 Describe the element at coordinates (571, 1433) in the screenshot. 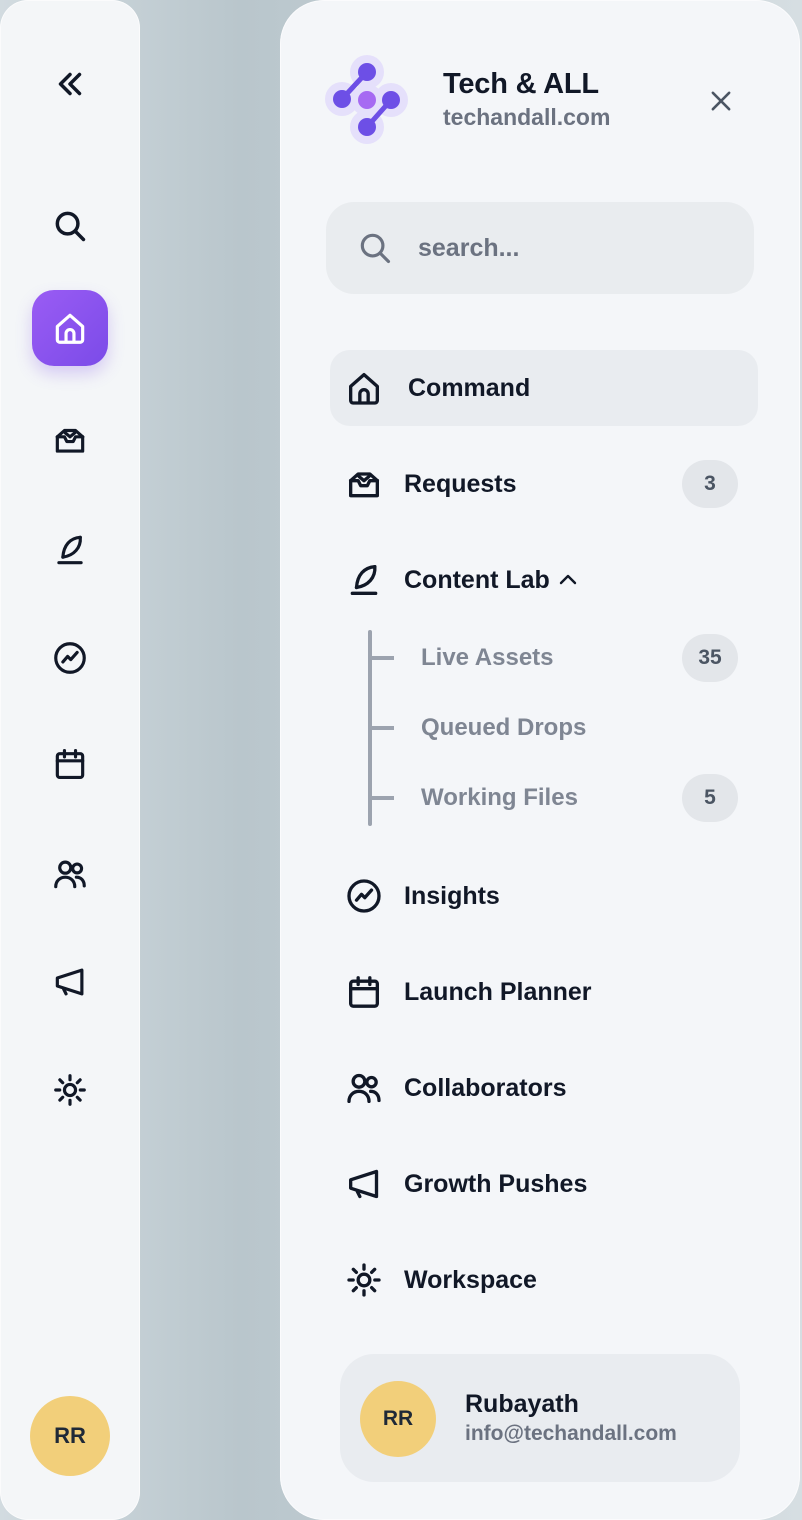

I see `user-email: info@techandall.com` at that location.